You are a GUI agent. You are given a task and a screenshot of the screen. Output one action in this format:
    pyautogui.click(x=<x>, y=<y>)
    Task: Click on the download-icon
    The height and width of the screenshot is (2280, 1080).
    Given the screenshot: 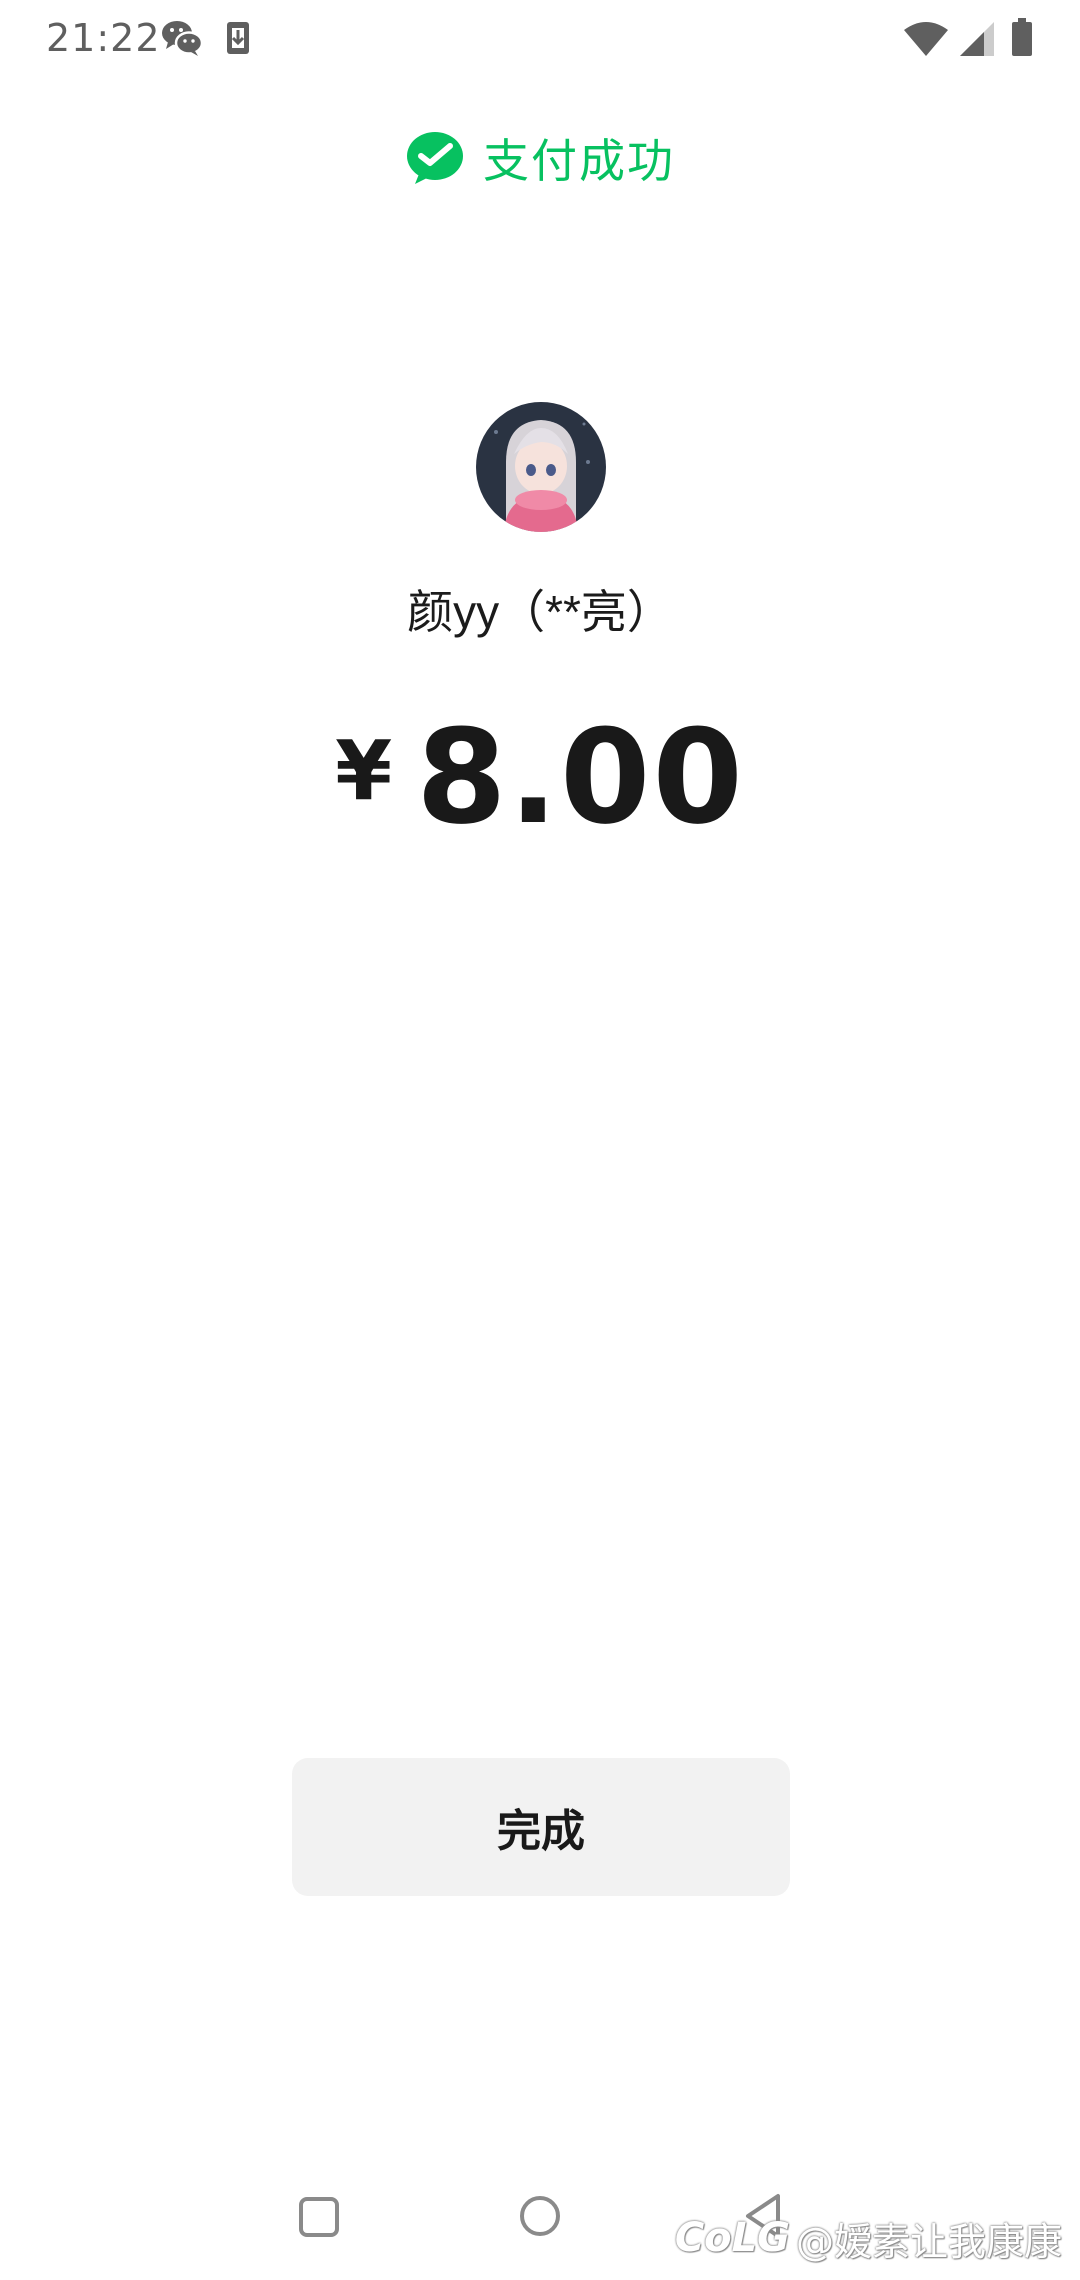 What is the action you would take?
    pyautogui.click(x=238, y=38)
    